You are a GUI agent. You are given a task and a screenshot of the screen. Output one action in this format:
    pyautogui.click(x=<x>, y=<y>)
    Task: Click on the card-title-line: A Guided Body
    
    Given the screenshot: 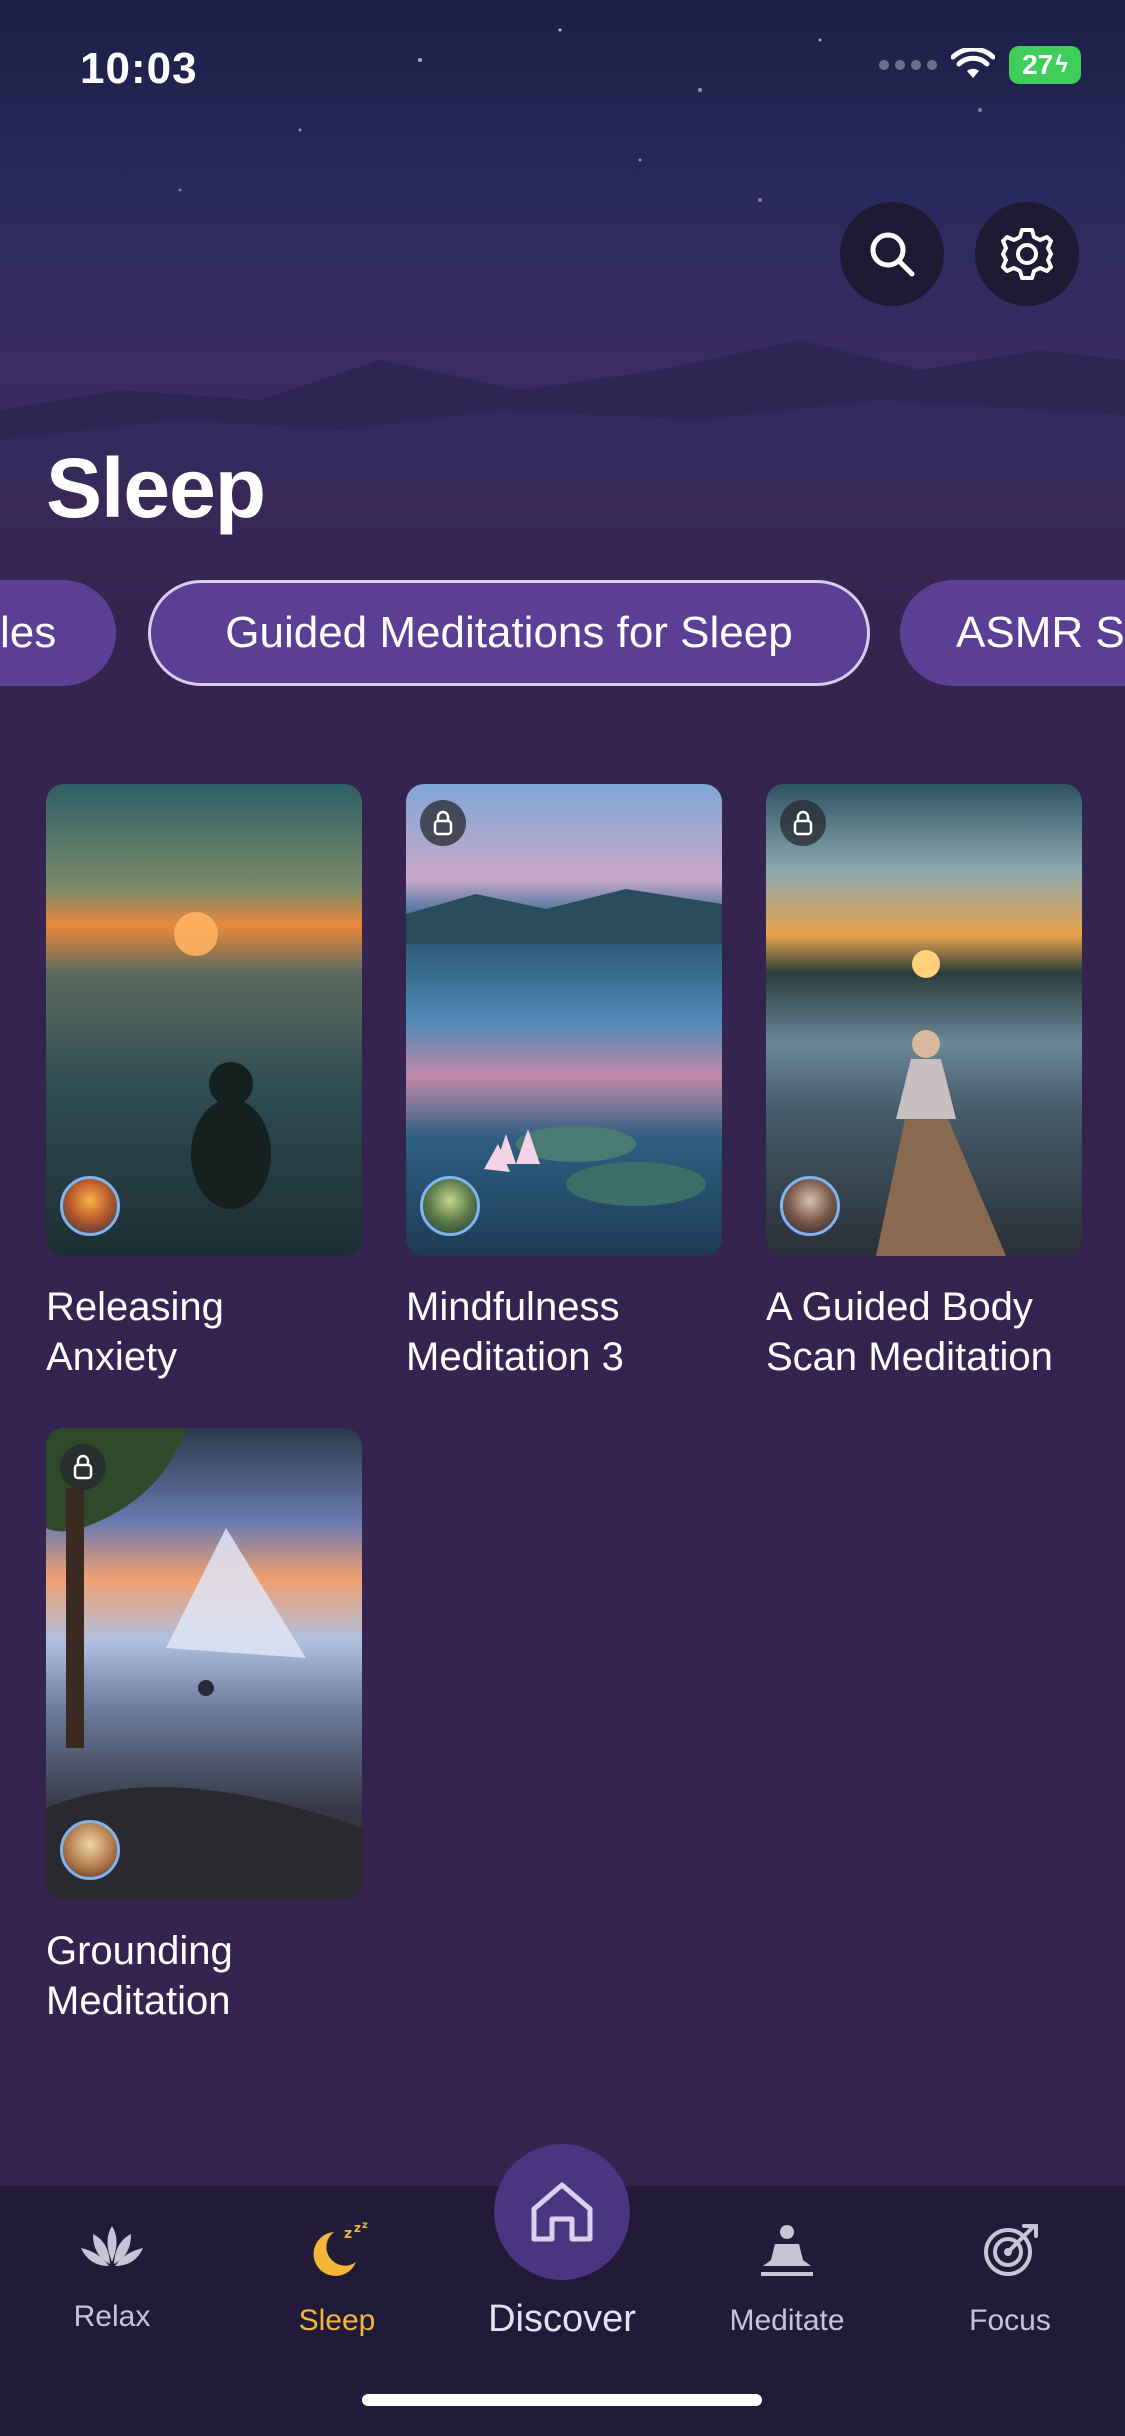 What is the action you would take?
    pyautogui.click(x=899, y=1307)
    